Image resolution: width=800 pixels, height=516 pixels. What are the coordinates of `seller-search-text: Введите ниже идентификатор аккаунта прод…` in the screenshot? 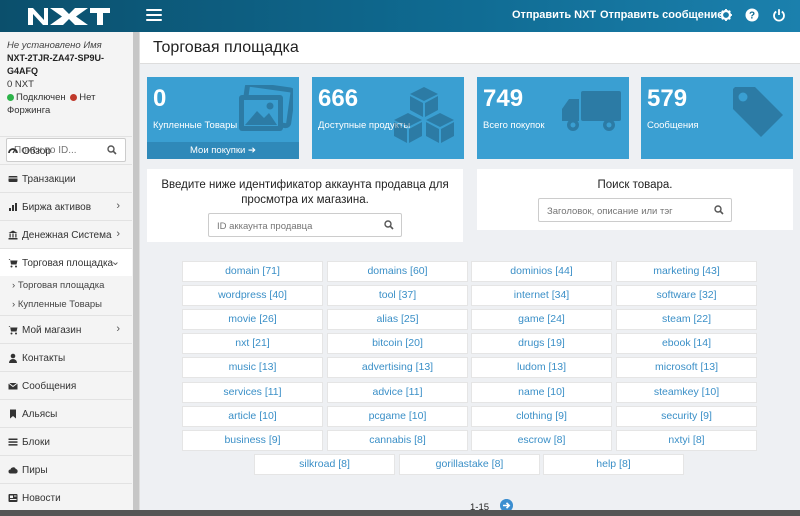 It's located at (305, 192).